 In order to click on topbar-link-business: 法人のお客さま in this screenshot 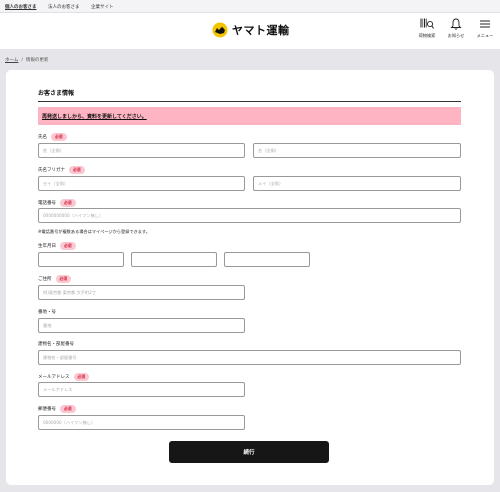, I will do `click(64, 7)`.